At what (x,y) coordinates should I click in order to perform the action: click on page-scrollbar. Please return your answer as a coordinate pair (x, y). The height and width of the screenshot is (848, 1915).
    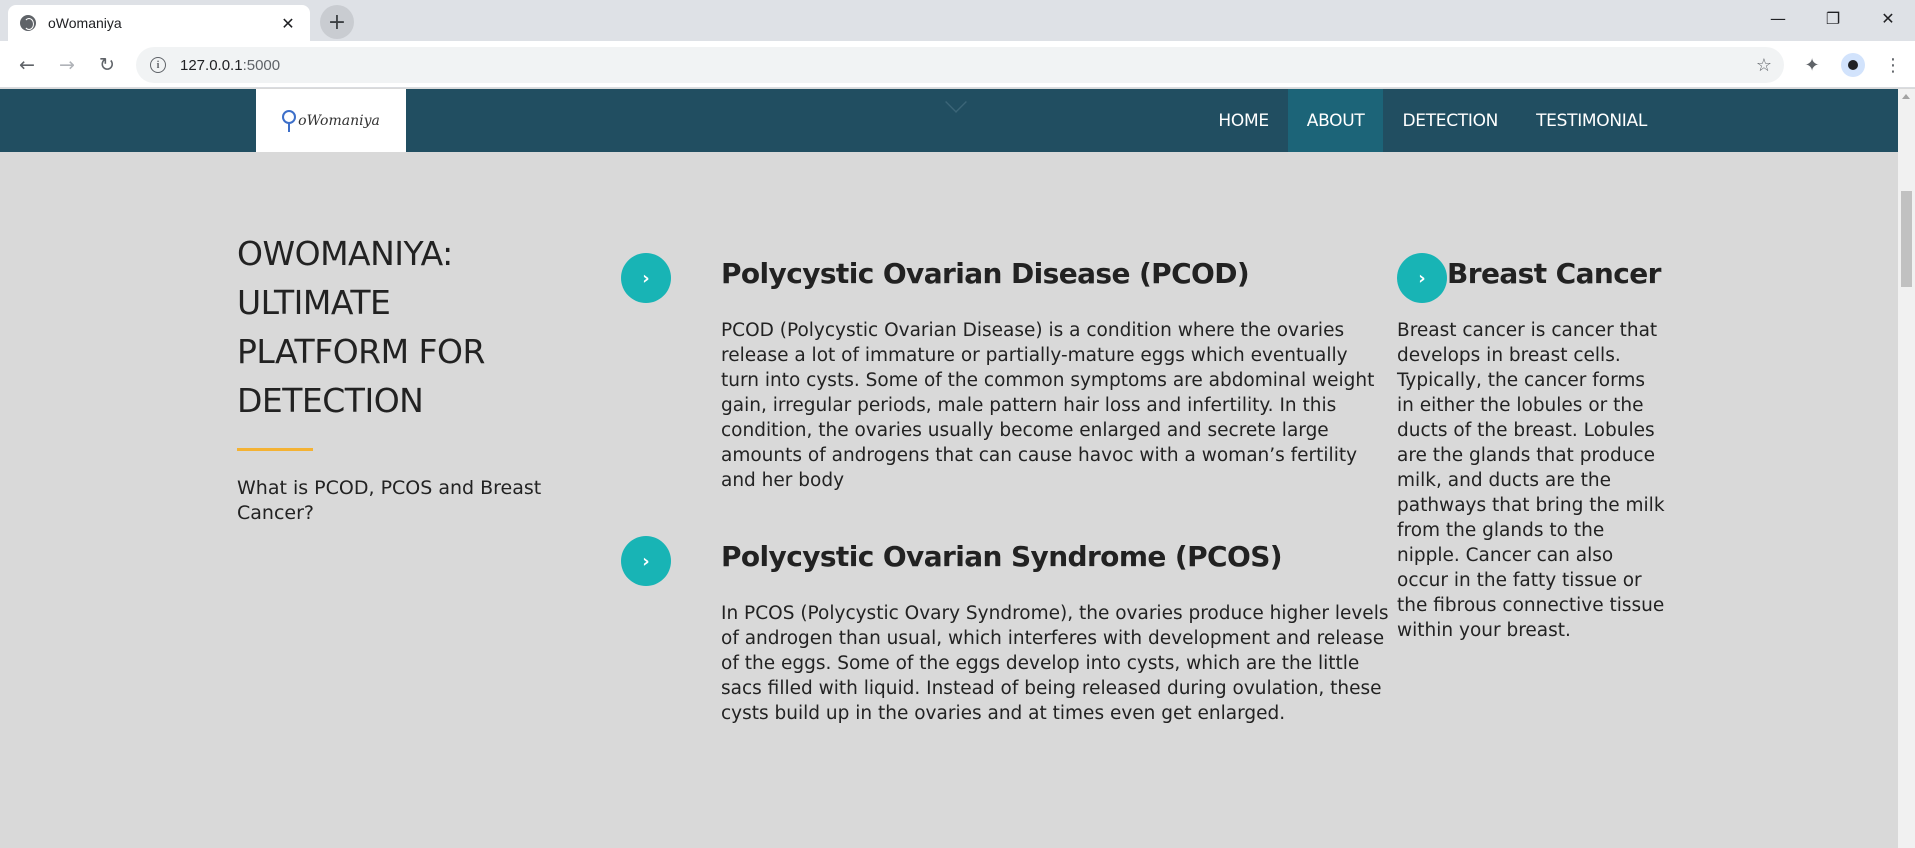
    Looking at the image, I should click on (1906, 468).